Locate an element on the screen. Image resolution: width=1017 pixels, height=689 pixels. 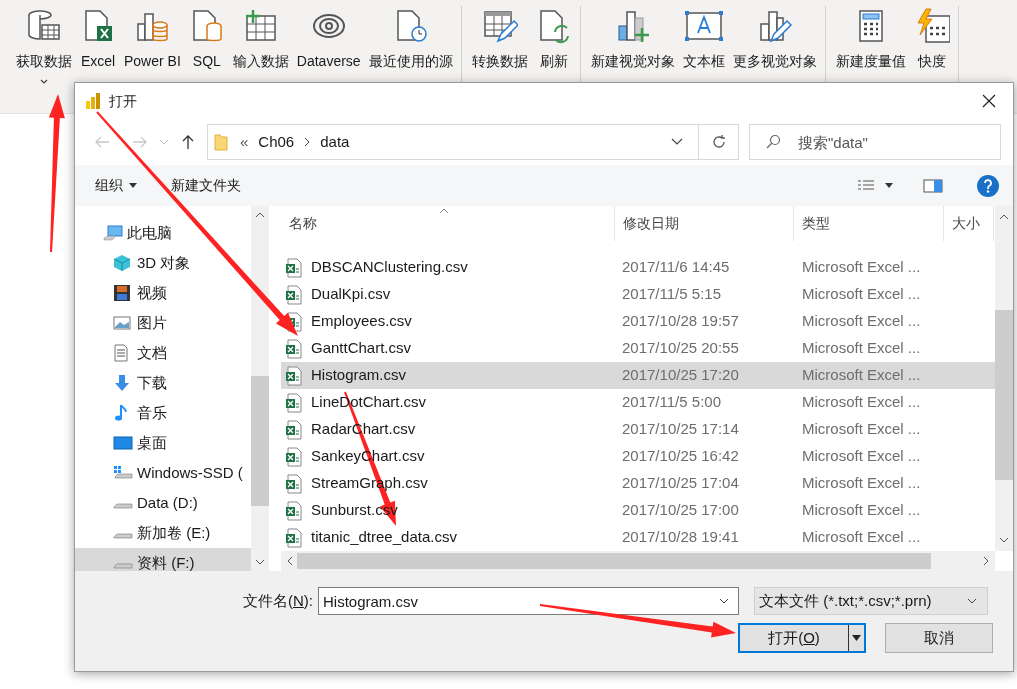
ribbon-button: 刷新 is located at coordinates (553, 38).